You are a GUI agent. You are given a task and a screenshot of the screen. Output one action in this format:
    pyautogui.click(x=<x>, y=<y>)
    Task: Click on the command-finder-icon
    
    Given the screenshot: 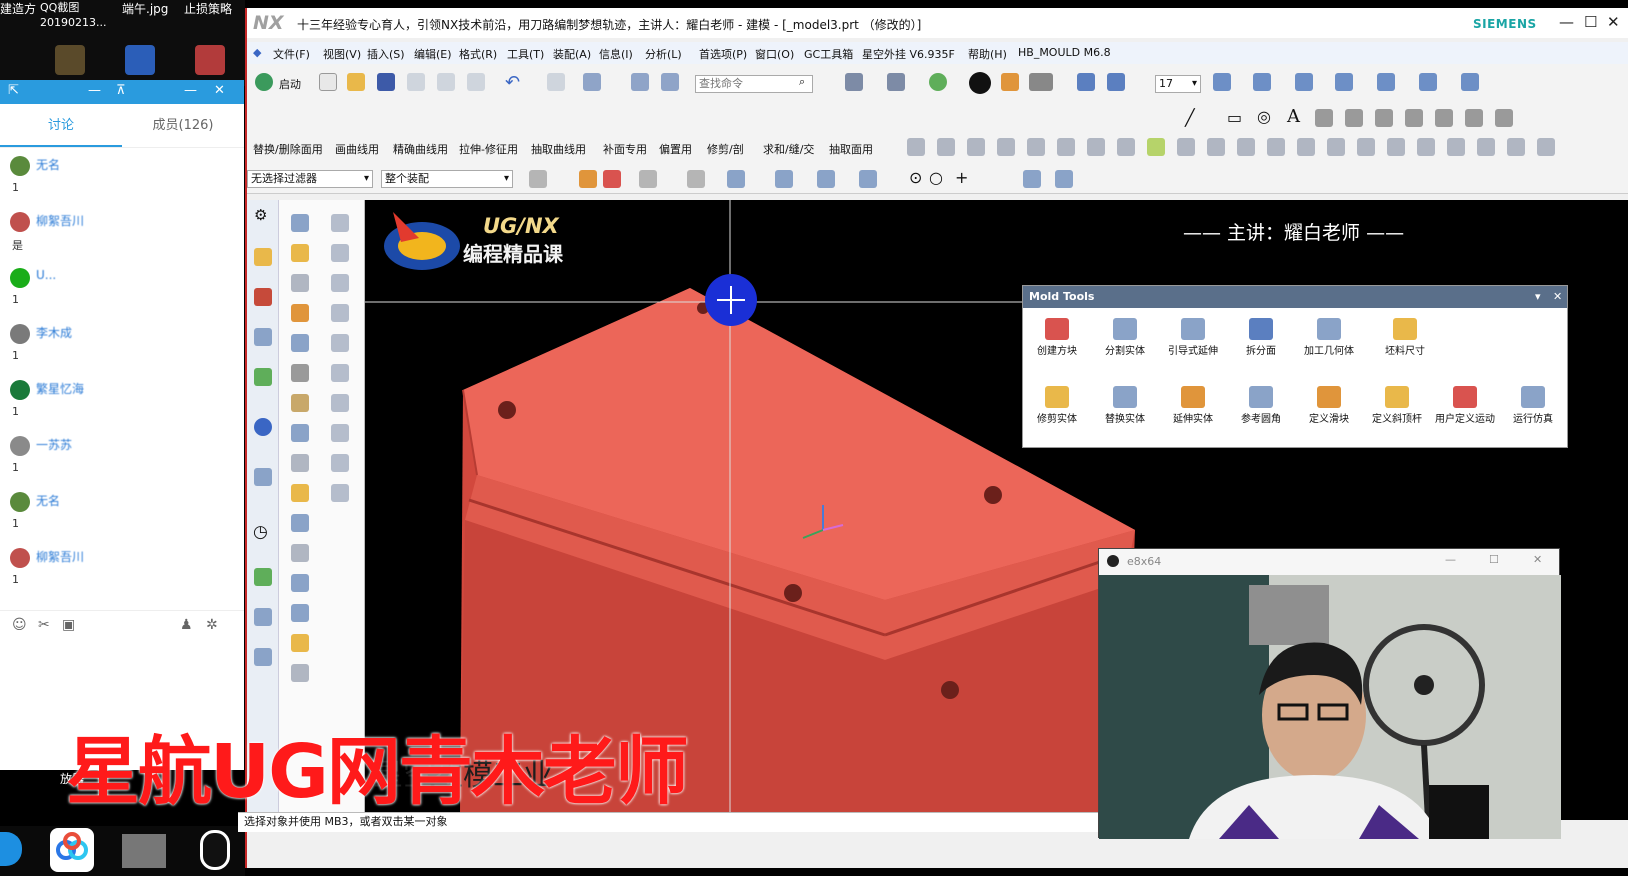 What is the action you would take?
    pyautogui.click(x=592, y=82)
    